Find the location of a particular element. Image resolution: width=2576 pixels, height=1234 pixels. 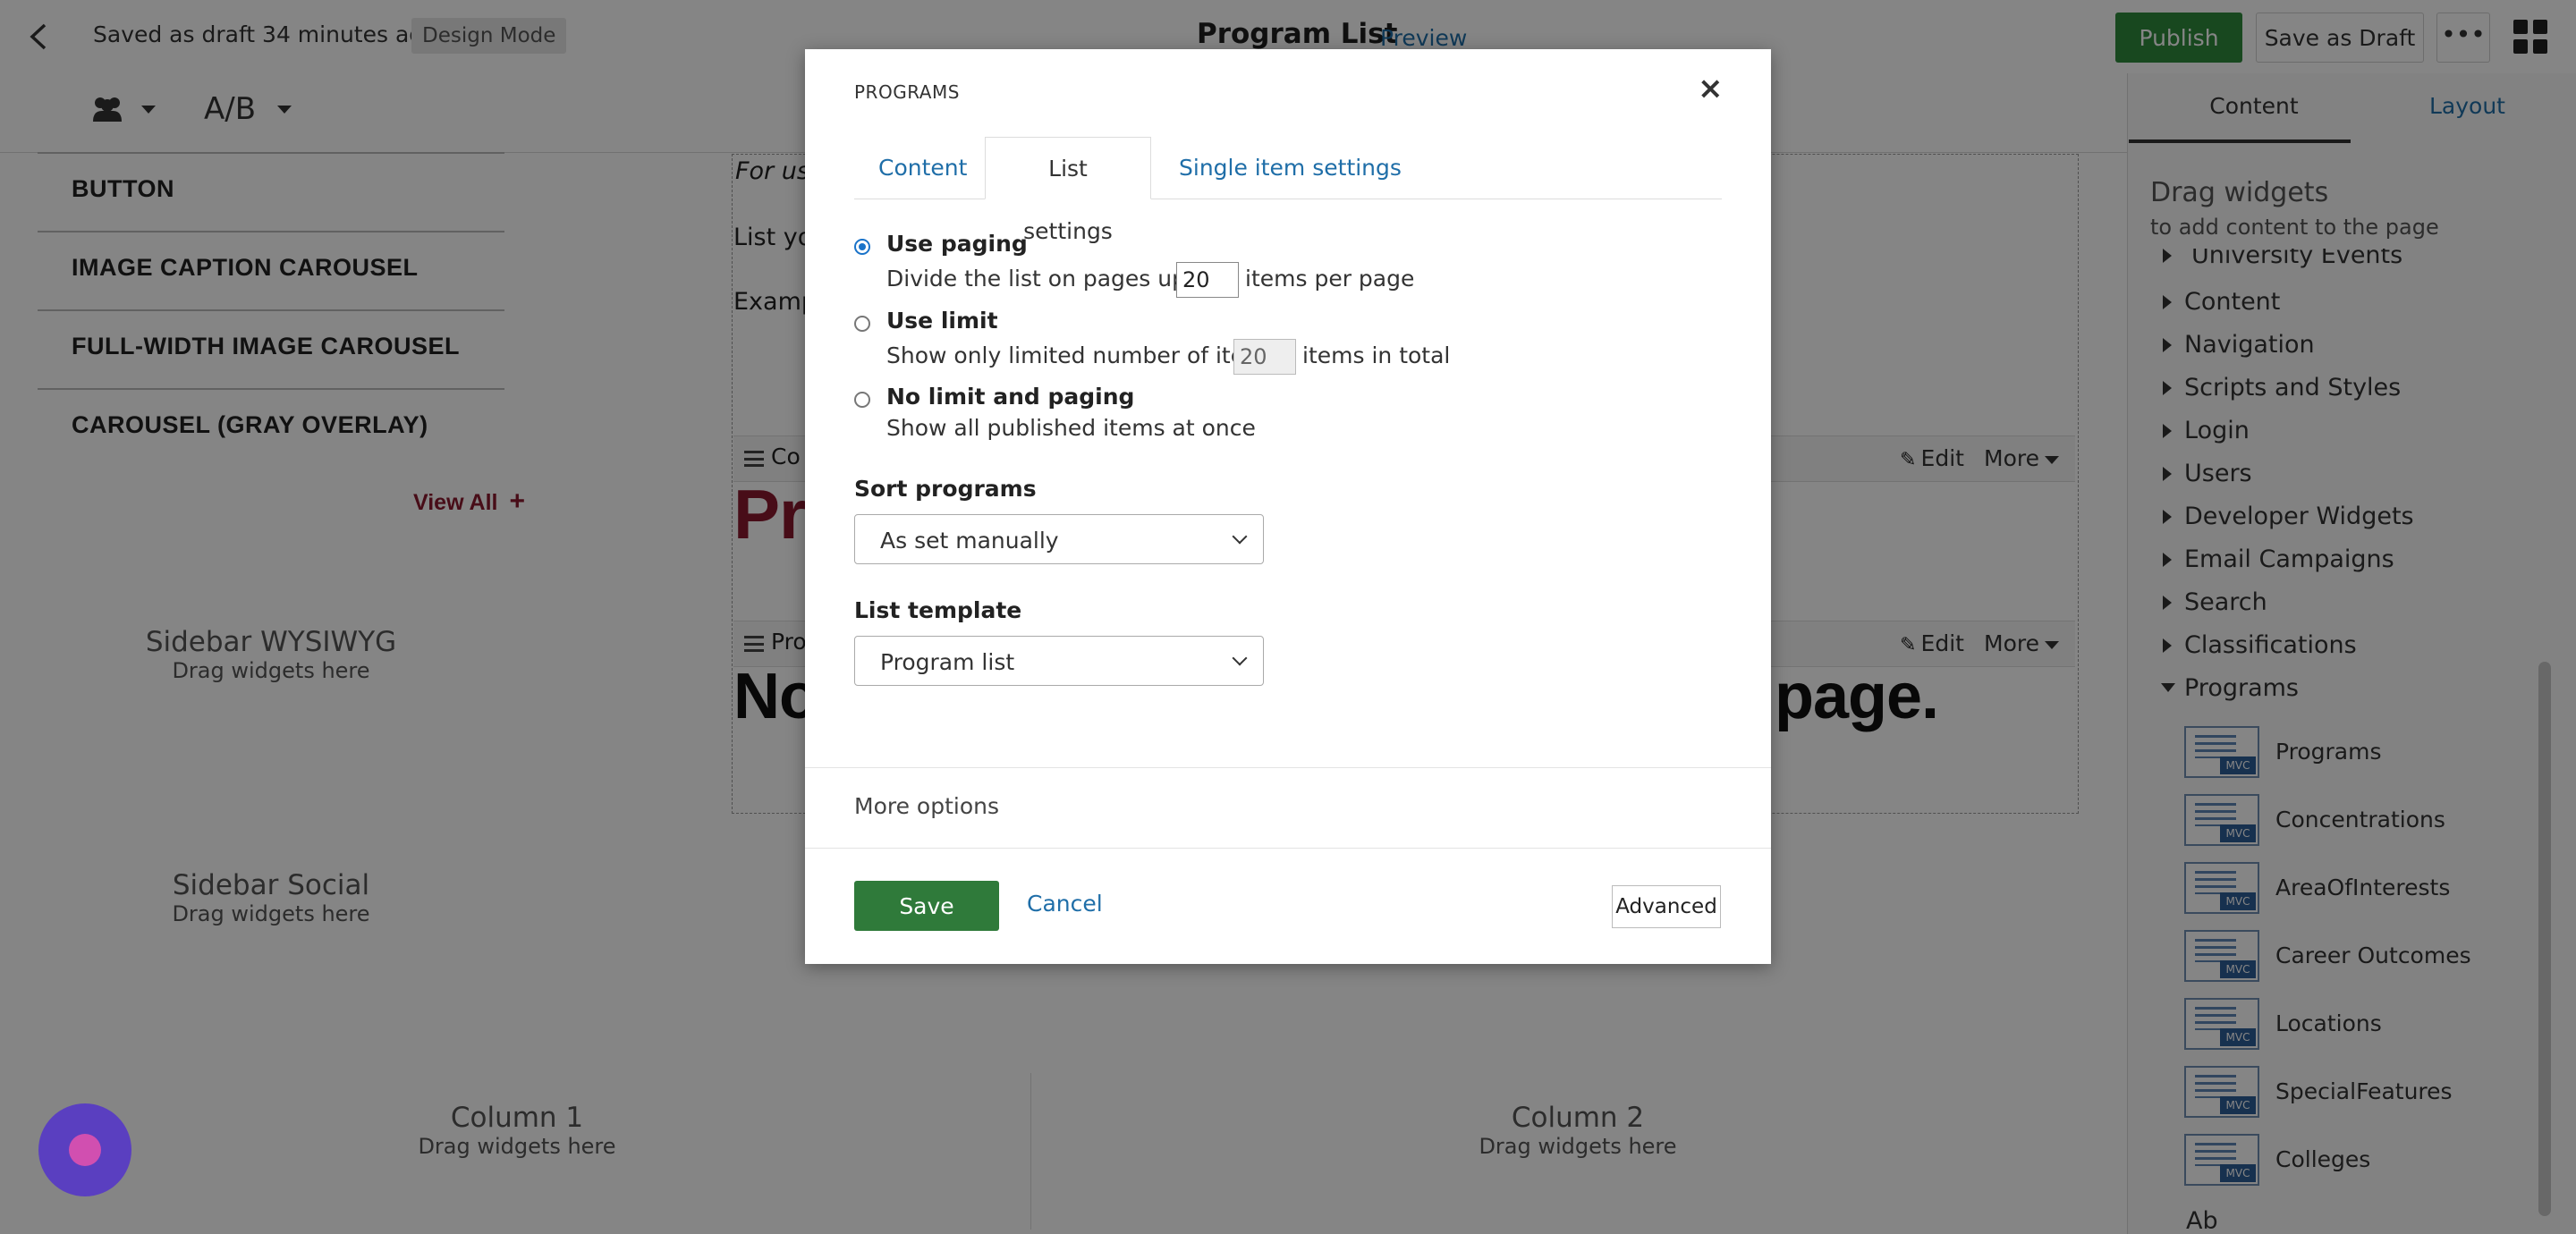

use-limit-text: Show only limited number of items is located at coordinates (1082, 355).